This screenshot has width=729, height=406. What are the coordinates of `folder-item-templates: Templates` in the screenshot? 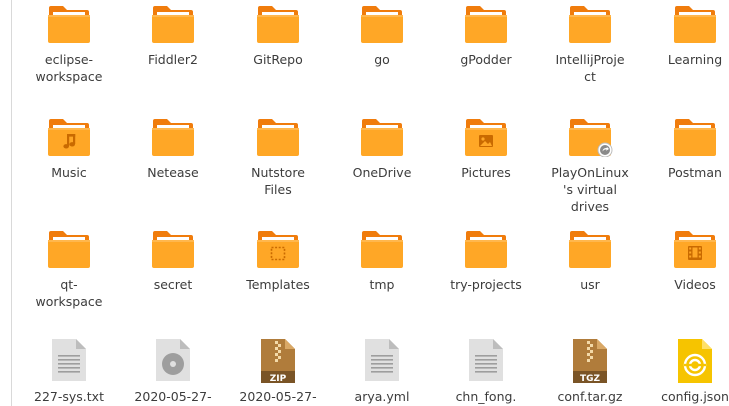 It's located at (278, 261).